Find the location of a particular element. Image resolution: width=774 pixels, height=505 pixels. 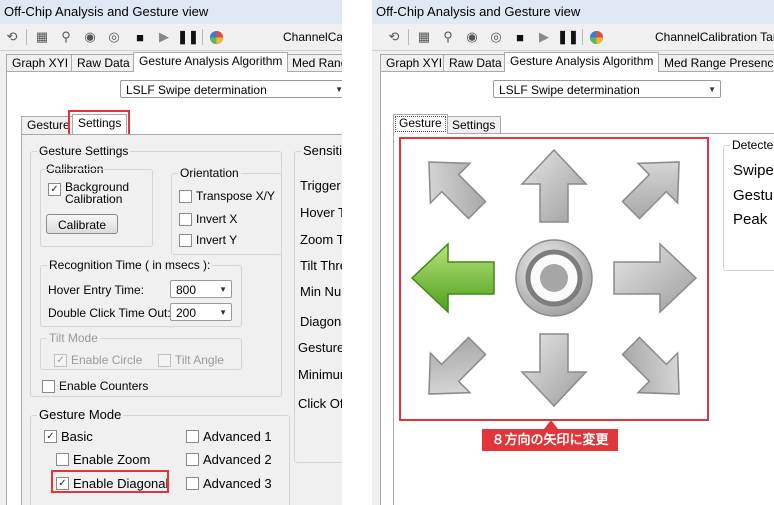

sensitivity-item: Hover Th is located at coordinates (321, 212).